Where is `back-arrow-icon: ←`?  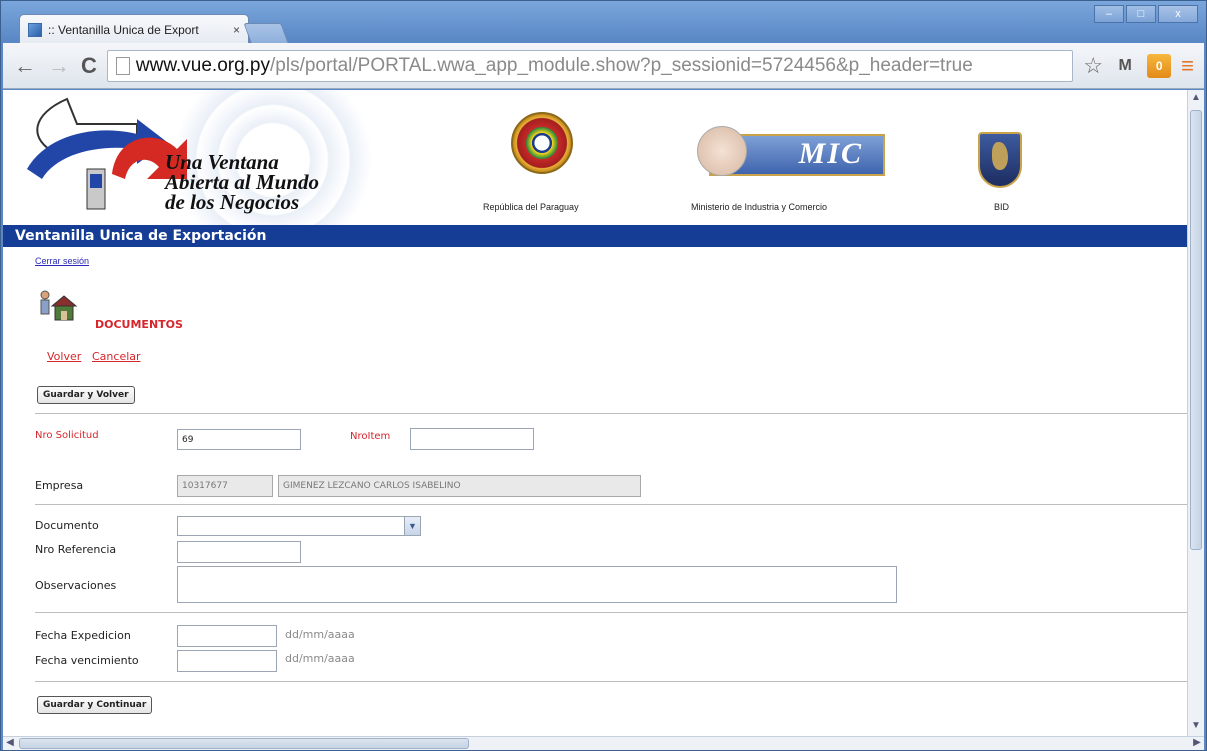 back-arrow-icon: ← is located at coordinates (25, 66).